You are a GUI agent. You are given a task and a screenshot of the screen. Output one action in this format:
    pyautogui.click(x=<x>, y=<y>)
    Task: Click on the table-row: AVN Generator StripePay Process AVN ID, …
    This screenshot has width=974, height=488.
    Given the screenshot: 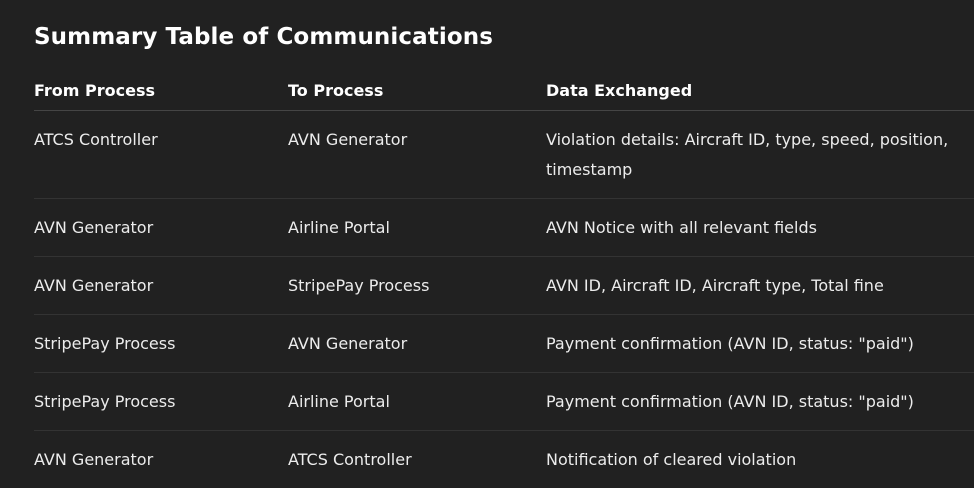 What is the action you would take?
    pyautogui.click(x=504, y=286)
    